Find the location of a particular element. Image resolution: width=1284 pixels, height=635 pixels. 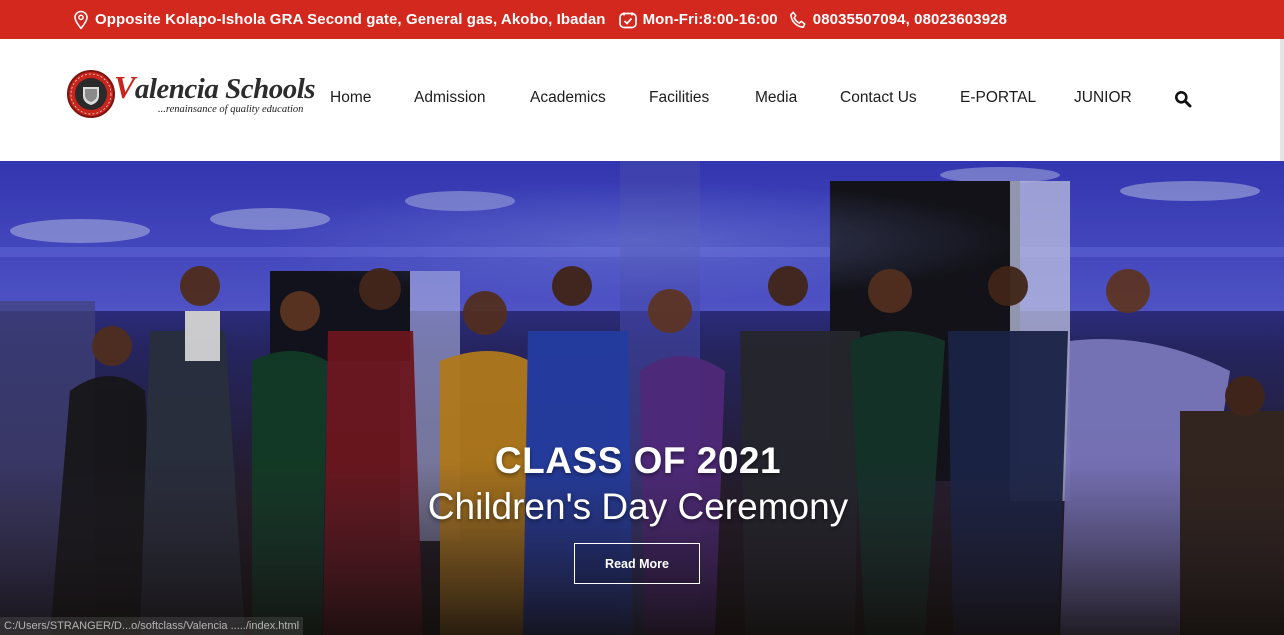

phone-text: 08035507094, 08023603928 is located at coordinates (910, 19).